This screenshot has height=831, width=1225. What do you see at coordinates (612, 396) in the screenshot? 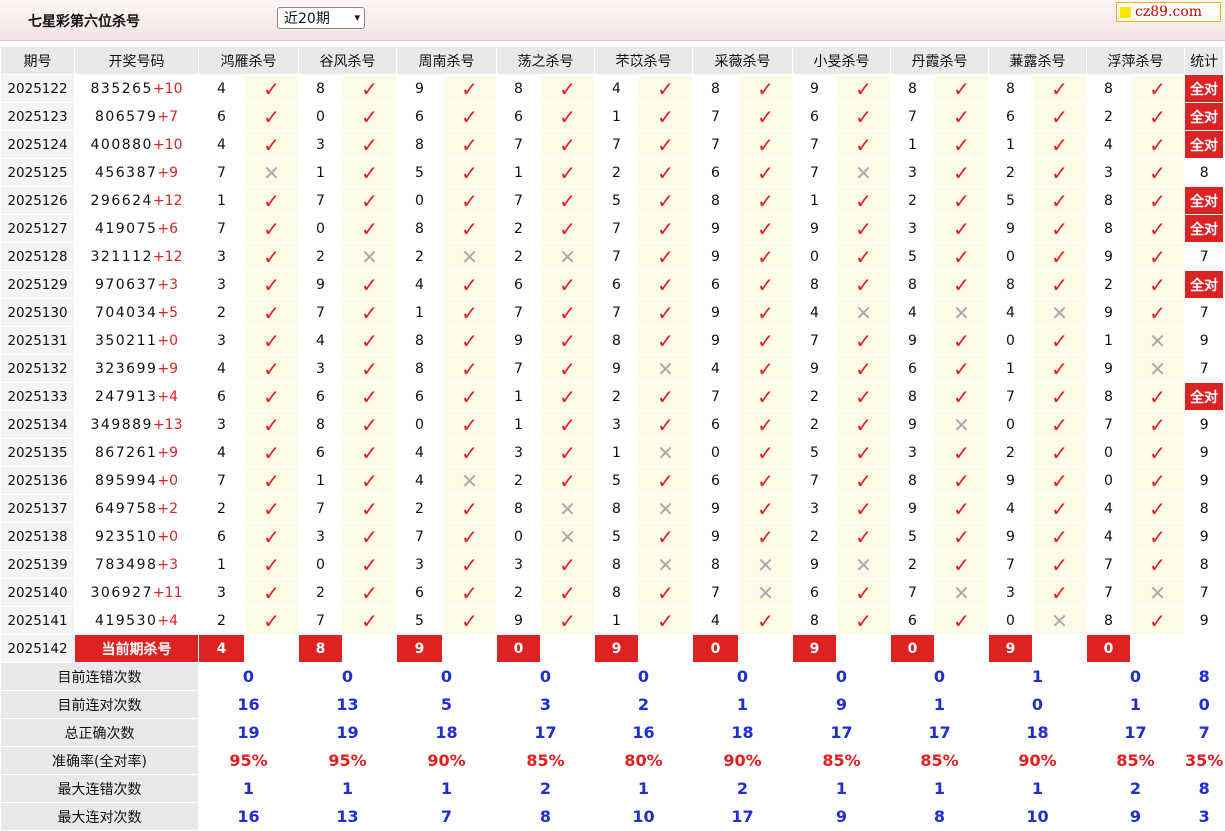
I see `table-row: 2025133 247913+4 6 ✓ 6 ✓ 6 ✓ 1 ✓ 2 ✓ 7 ✓ 2 ✓ 8 ✓ 7 ✓ 8 ✓ 全对` at bounding box center [612, 396].